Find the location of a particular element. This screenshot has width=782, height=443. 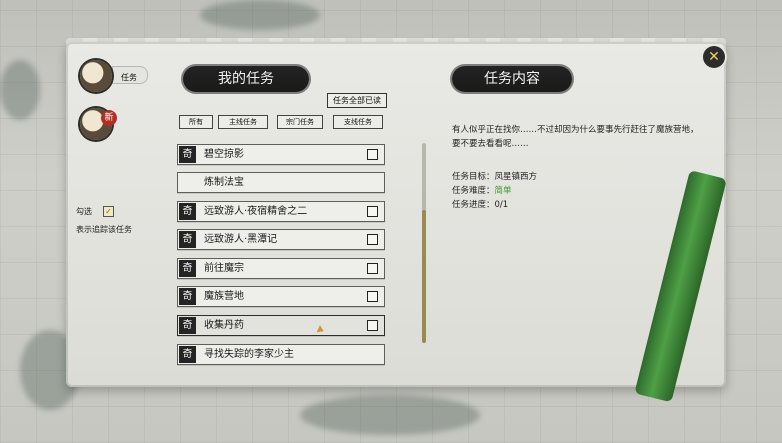

tab-quests-label: 任务 is located at coordinates (129, 77).